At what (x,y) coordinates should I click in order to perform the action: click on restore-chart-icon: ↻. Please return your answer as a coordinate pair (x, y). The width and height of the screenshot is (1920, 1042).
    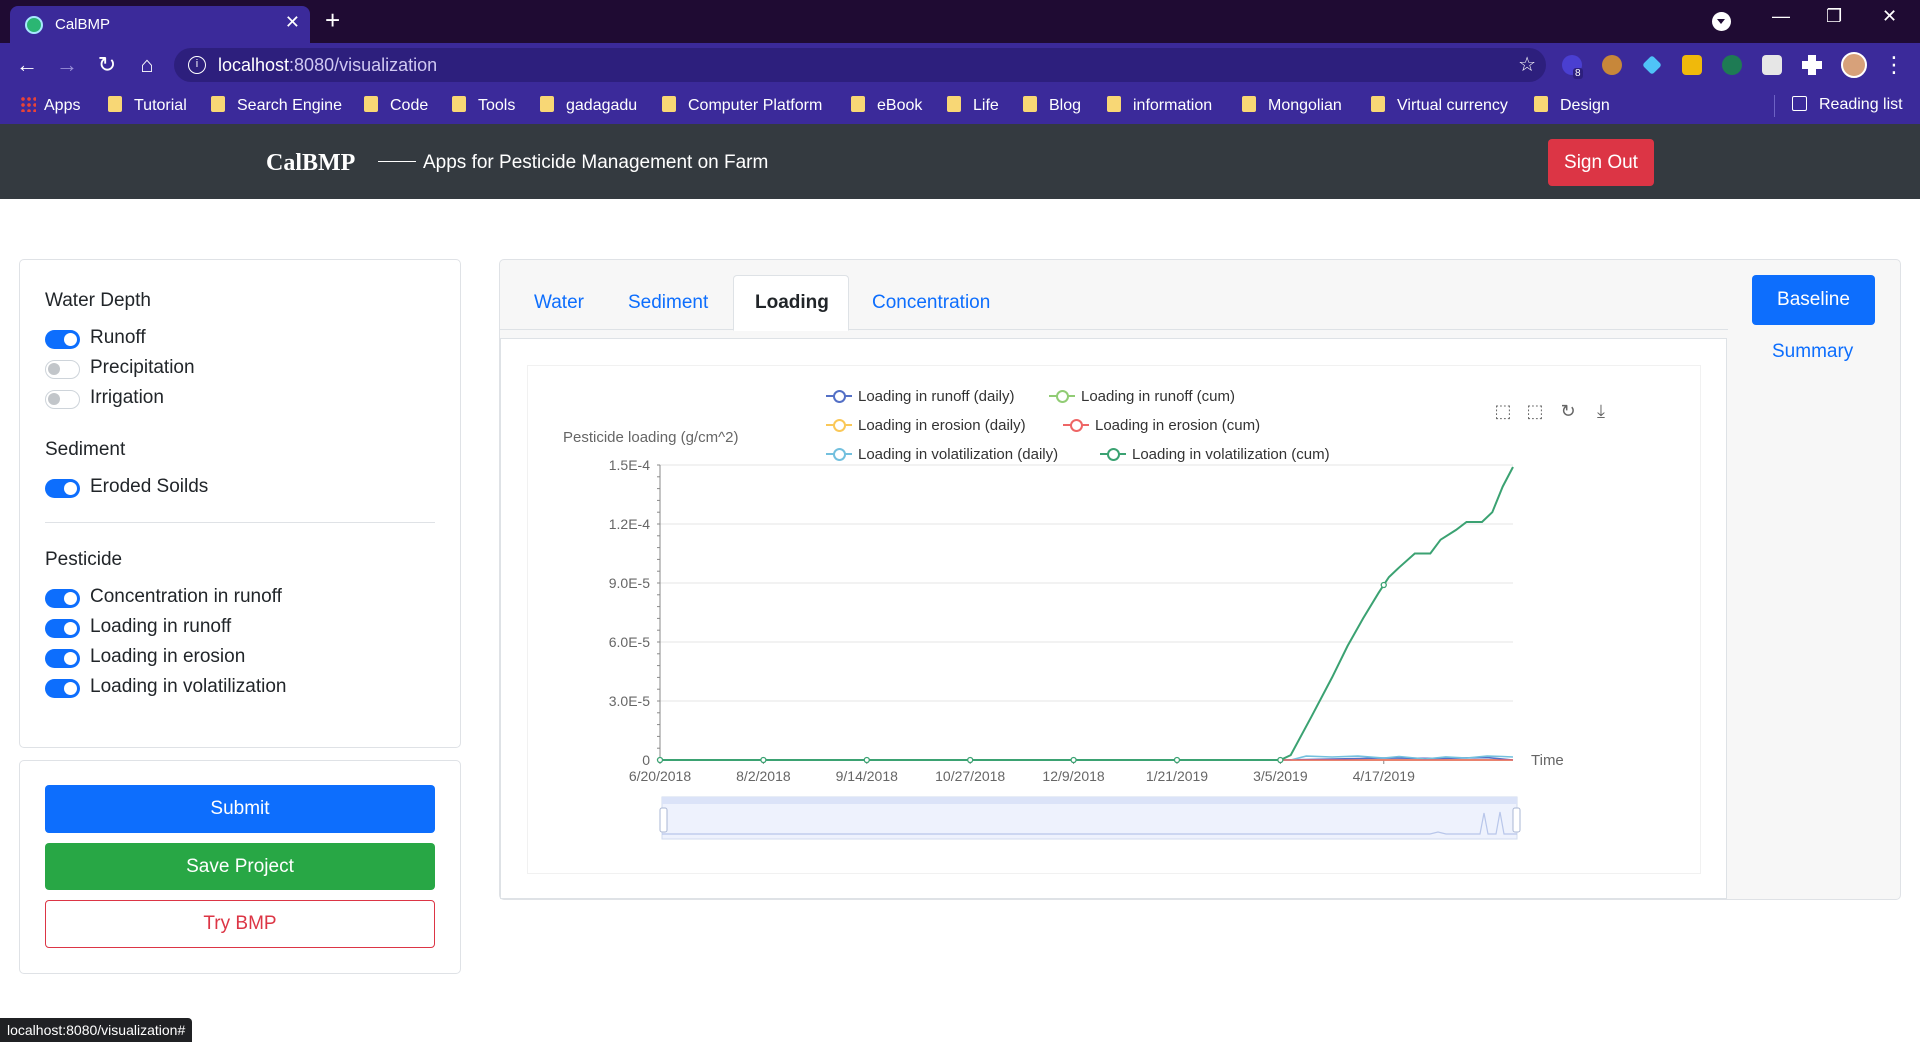
    Looking at the image, I should click on (1568, 411).